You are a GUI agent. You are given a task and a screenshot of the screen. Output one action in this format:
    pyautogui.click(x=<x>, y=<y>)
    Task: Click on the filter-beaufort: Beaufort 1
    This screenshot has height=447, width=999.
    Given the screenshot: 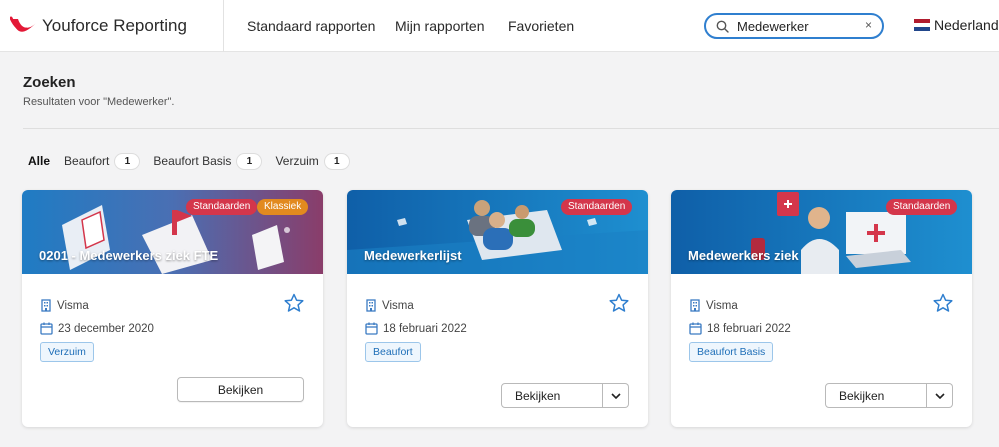 What is the action you would take?
    pyautogui.click(x=102, y=161)
    